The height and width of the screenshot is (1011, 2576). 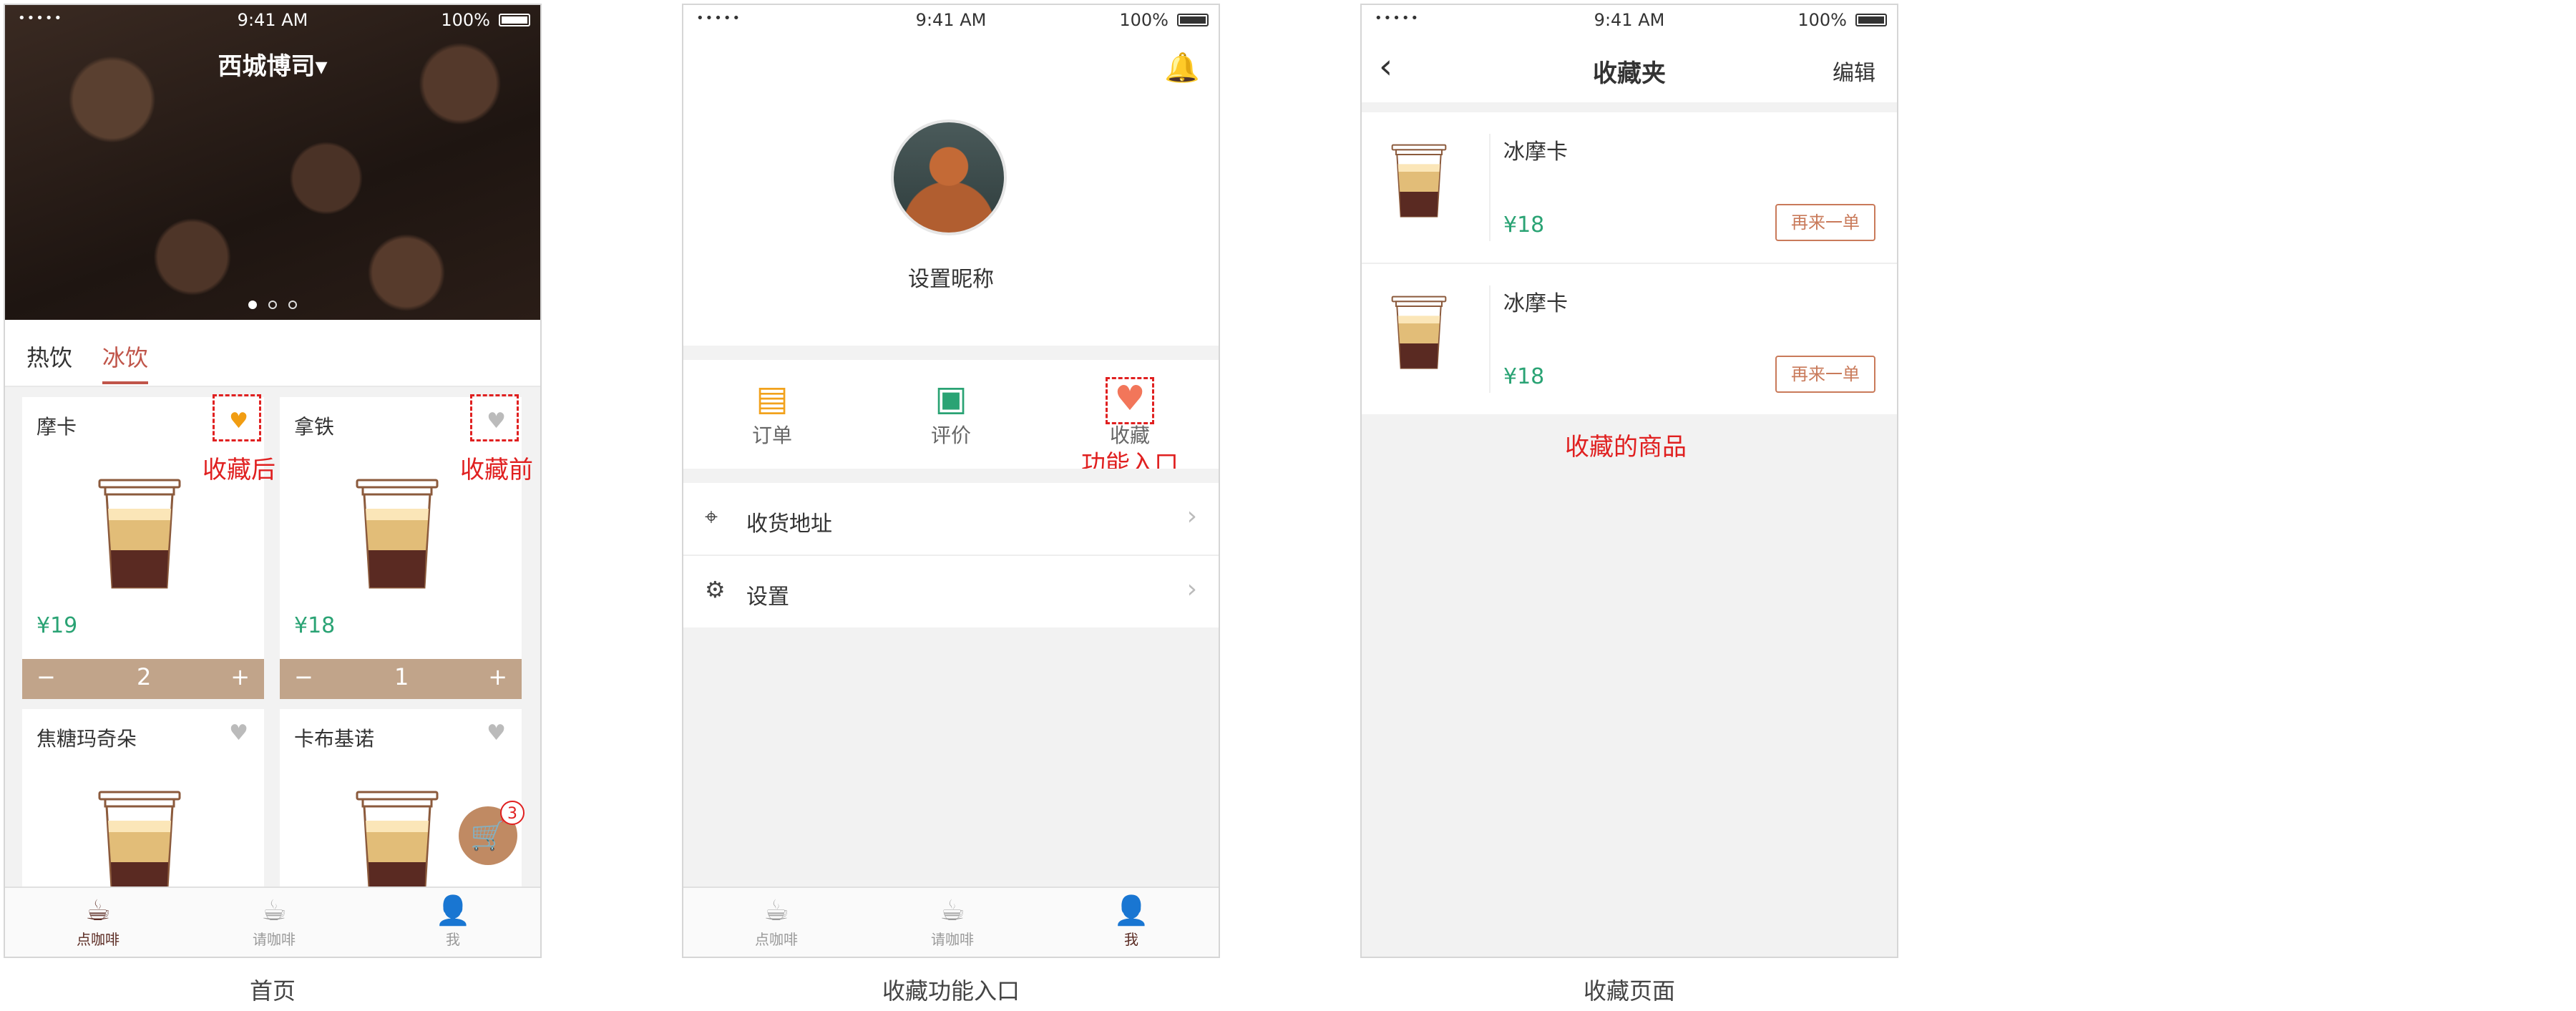 What do you see at coordinates (772, 398) in the screenshot?
I see `order-icon: ▤` at bounding box center [772, 398].